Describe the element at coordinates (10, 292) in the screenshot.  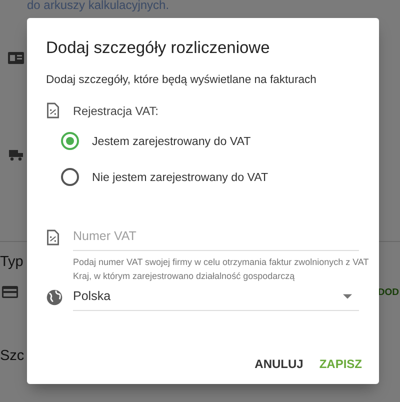
I see `credit-card-icon` at that location.